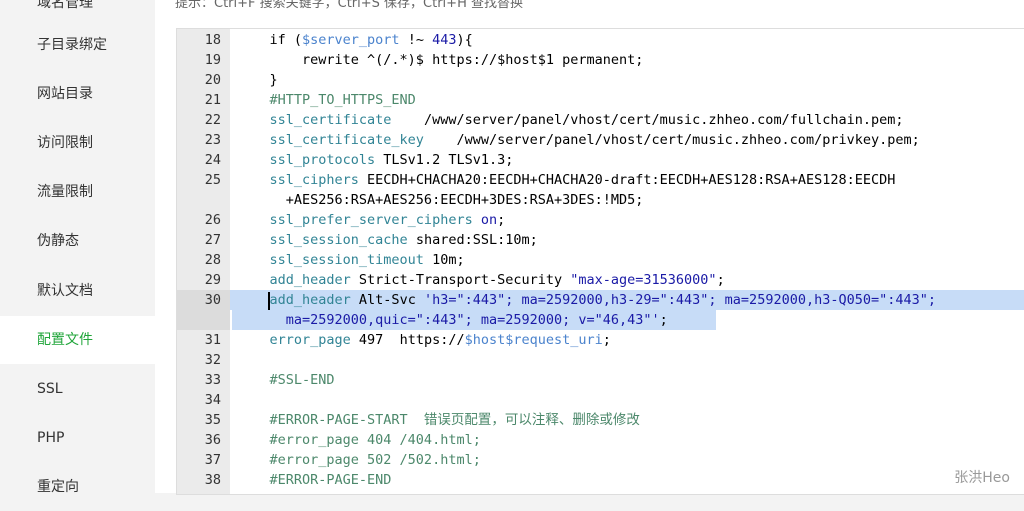  What do you see at coordinates (77, 389) in the screenshot?
I see `sidebar-item-ssl: SSL` at bounding box center [77, 389].